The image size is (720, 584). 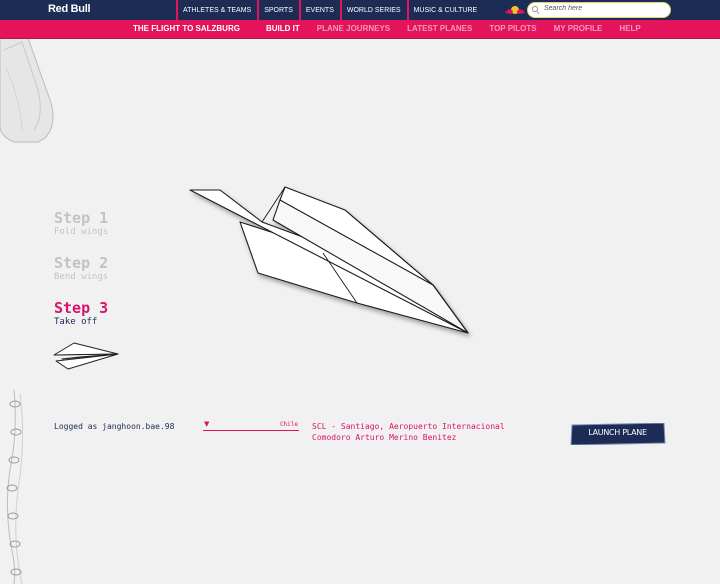 What do you see at coordinates (186, 28) in the screenshot?
I see `section-title: THE FLIGHT TO SALZBURG` at bounding box center [186, 28].